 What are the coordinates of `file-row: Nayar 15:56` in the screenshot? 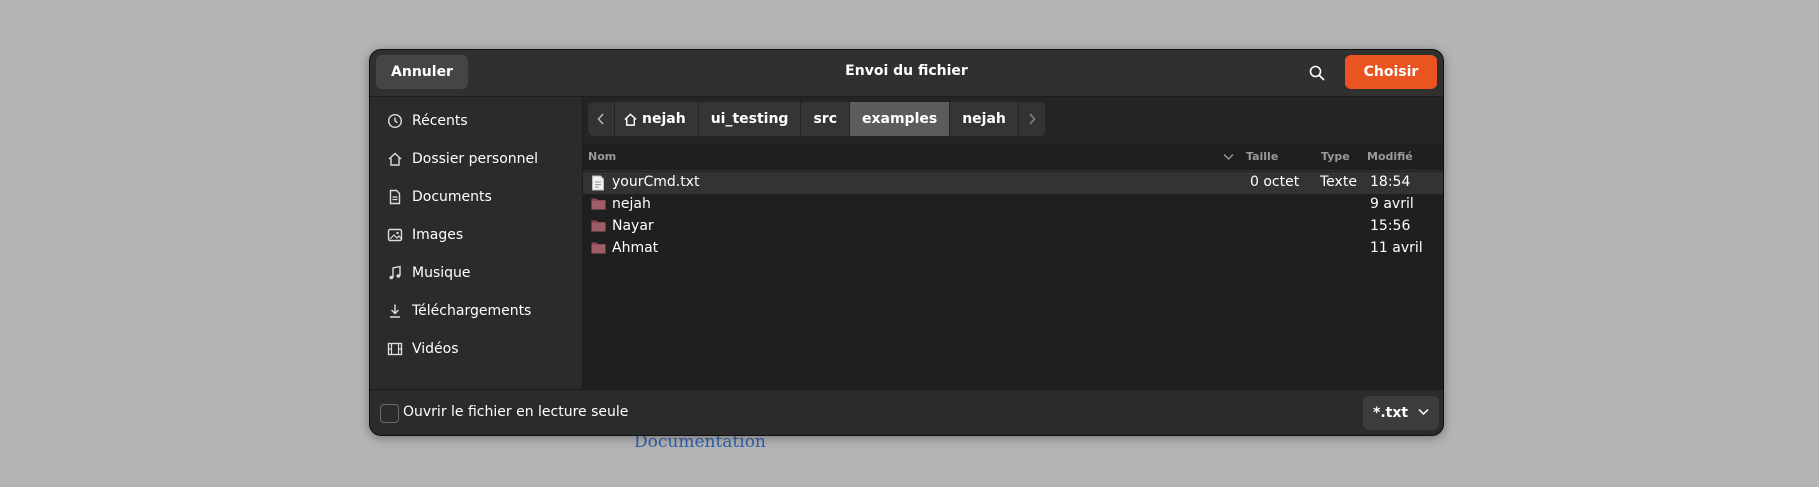 It's located at (1013, 227).